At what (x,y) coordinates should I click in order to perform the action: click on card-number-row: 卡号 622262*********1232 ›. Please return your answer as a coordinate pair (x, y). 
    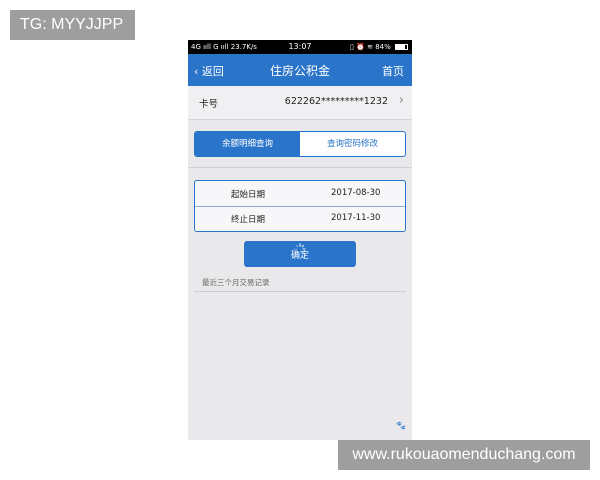
    Looking at the image, I should click on (300, 103).